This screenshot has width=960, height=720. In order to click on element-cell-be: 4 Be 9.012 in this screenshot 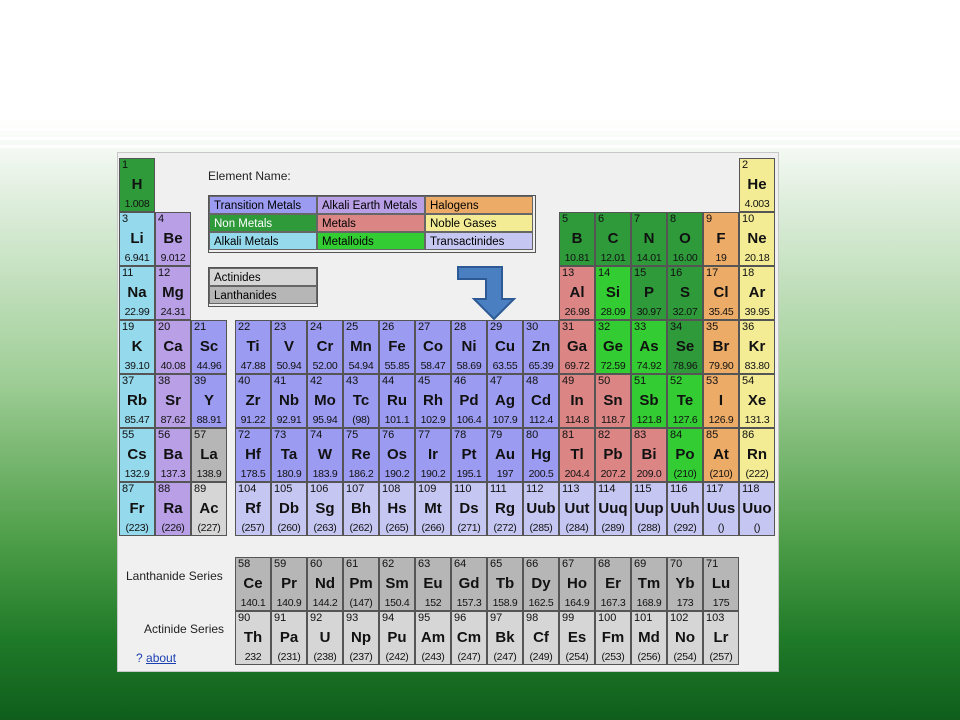, I will do `click(173, 239)`.